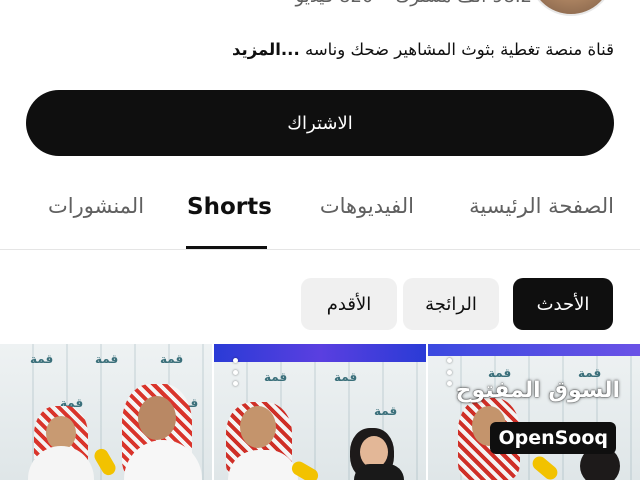 Image resolution: width=640 pixels, height=480 pixels. I want to click on filter-chip-oldest: الأقدم, so click(349, 304).